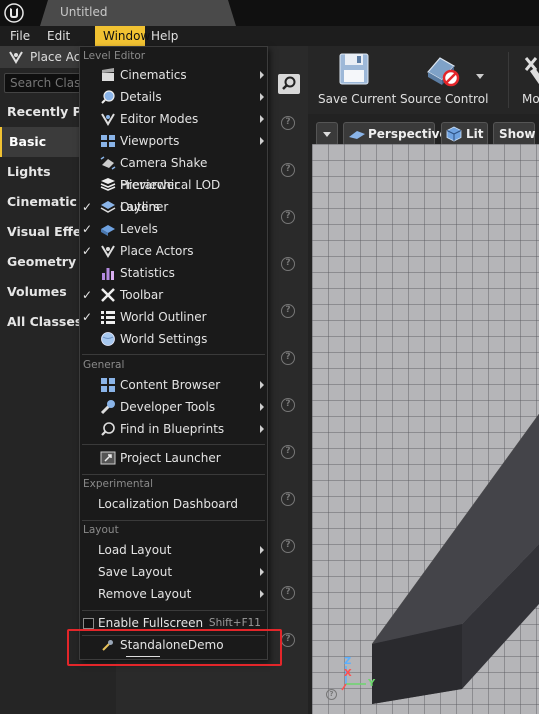 This screenshot has height=714, width=539. I want to click on menu-item-enable-fullscreen: Enable Fullscreen Shift+F11, so click(173, 623).